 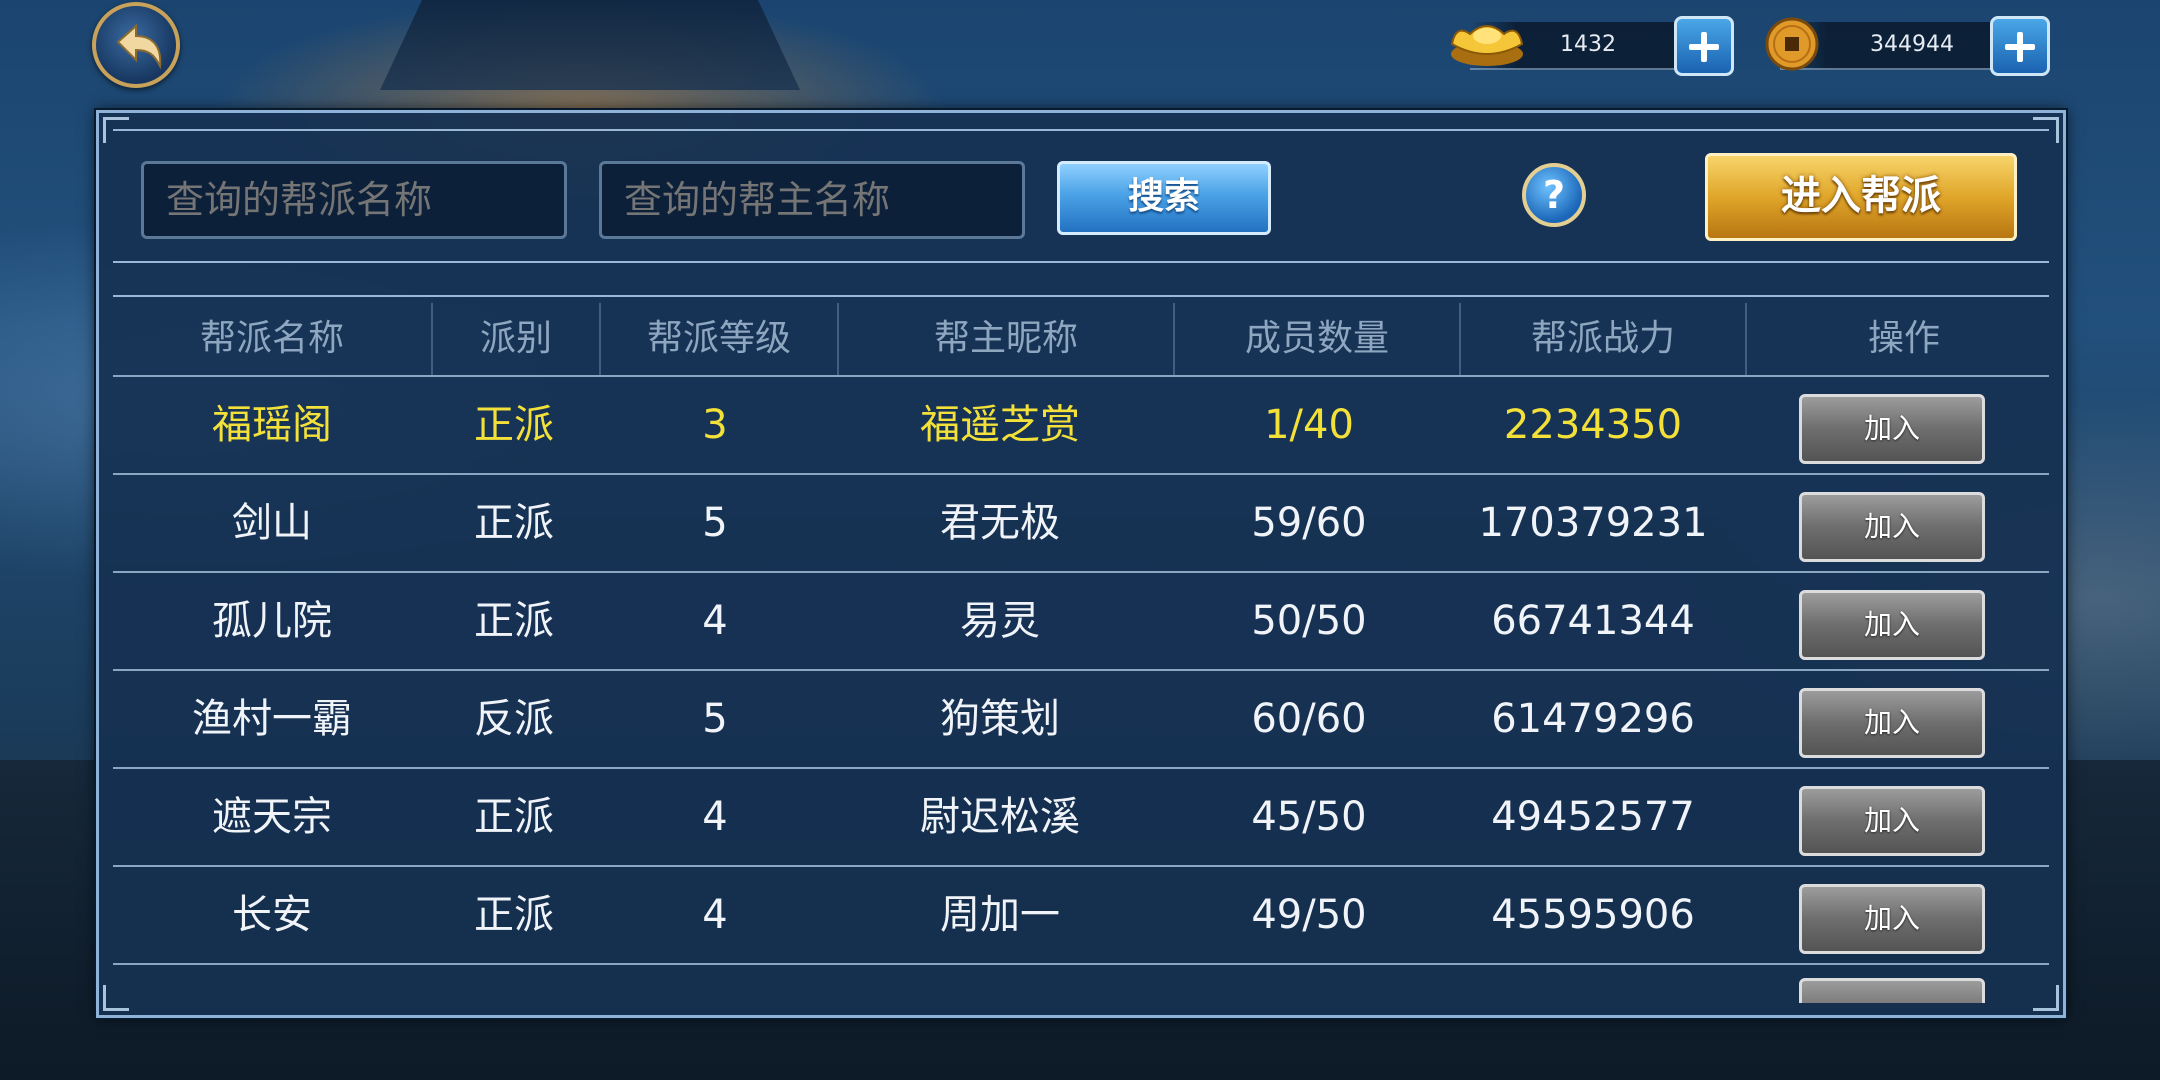 What do you see at coordinates (1000, 425) in the screenshot?
I see `guild-leader-cell: 福遥芝赏` at bounding box center [1000, 425].